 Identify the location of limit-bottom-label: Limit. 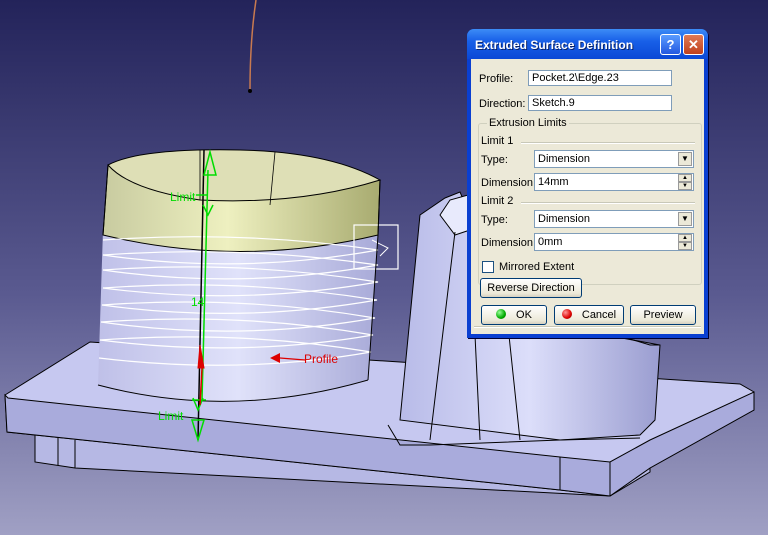
(171, 416).